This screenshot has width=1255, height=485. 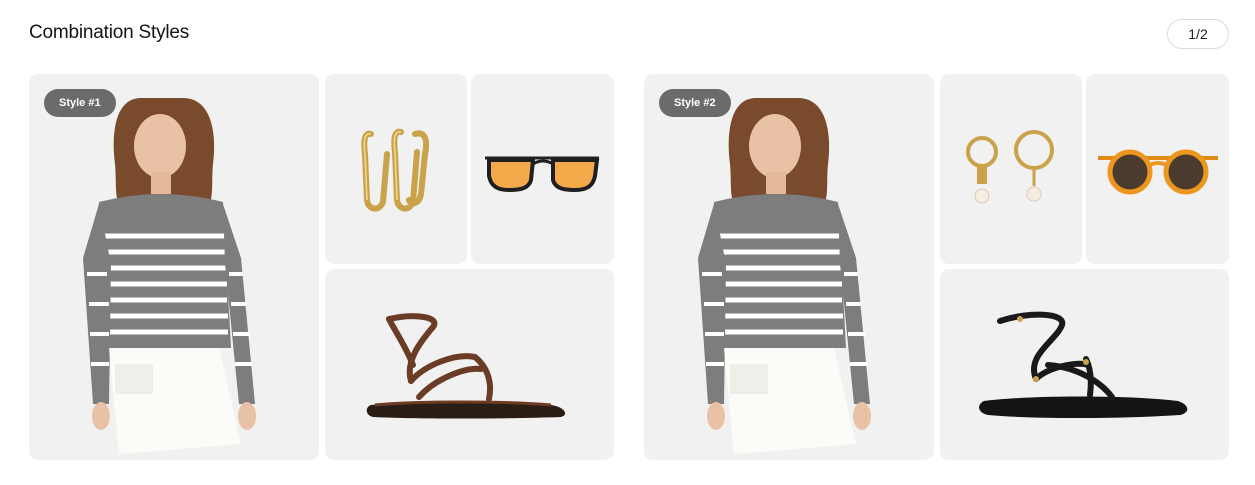 I want to click on gold-hoop-earrings-image, so click(x=395, y=170).